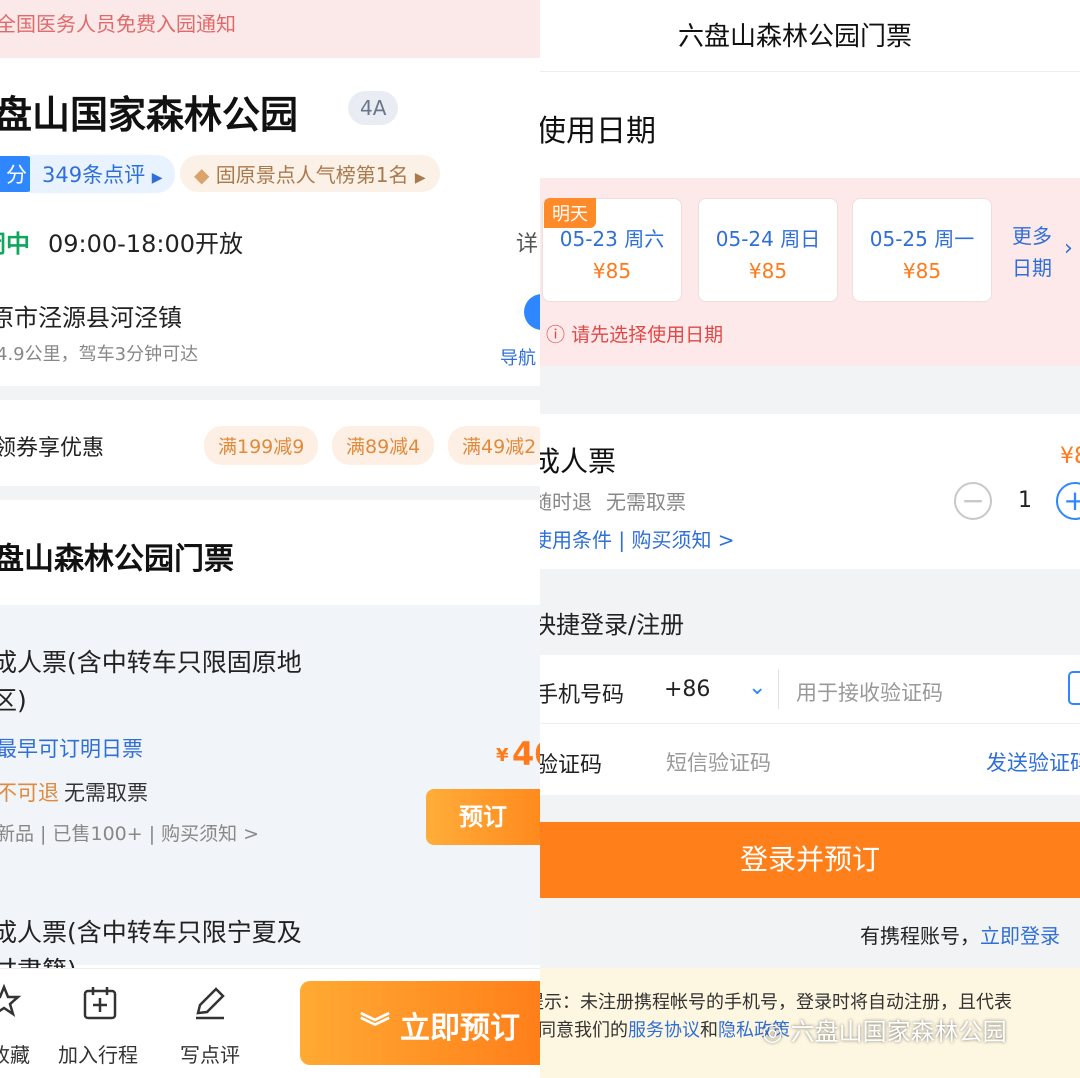  What do you see at coordinates (647, 335) in the screenshot?
I see `date-error-text: 请先选择使用日期` at bounding box center [647, 335].